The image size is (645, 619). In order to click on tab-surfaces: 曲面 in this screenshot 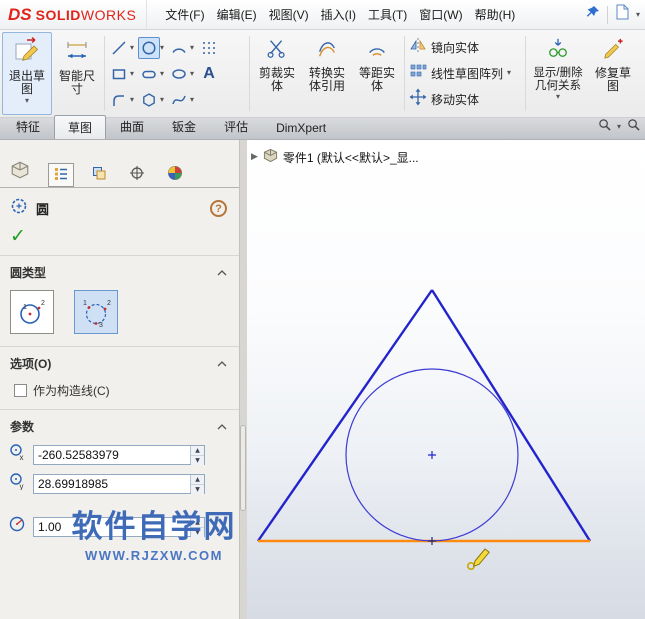, I will do `click(132, 126)`.